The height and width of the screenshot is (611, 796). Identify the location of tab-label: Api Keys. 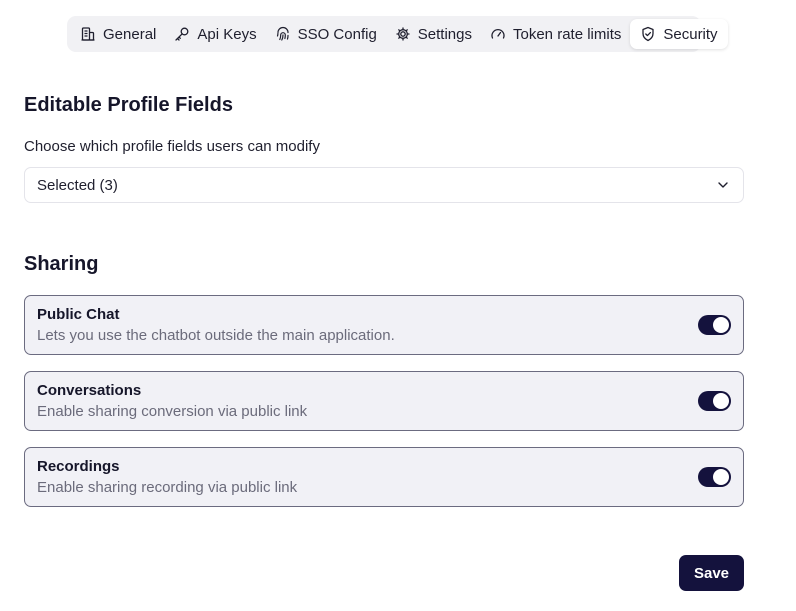
(227, 34).